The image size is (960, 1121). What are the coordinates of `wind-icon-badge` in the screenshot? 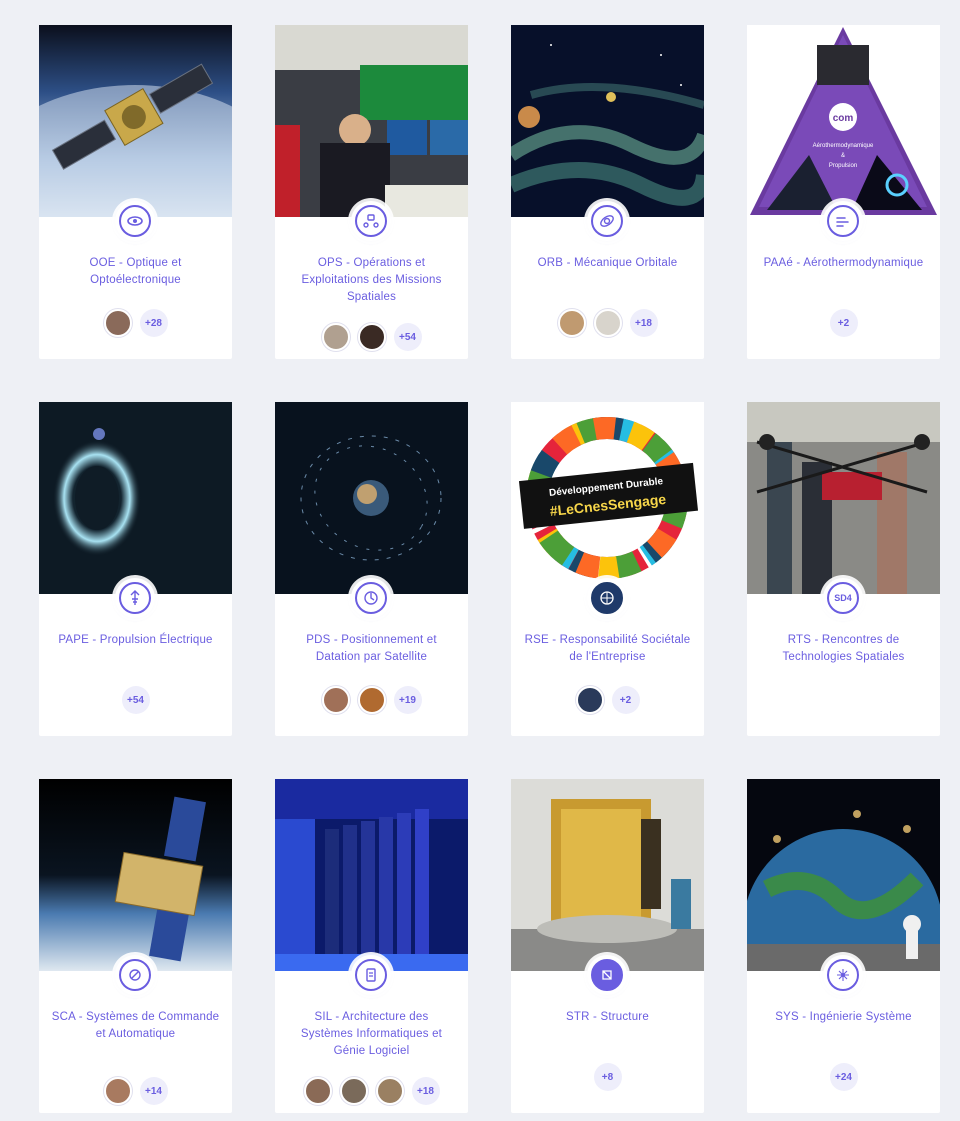 It's located at (843, 221).